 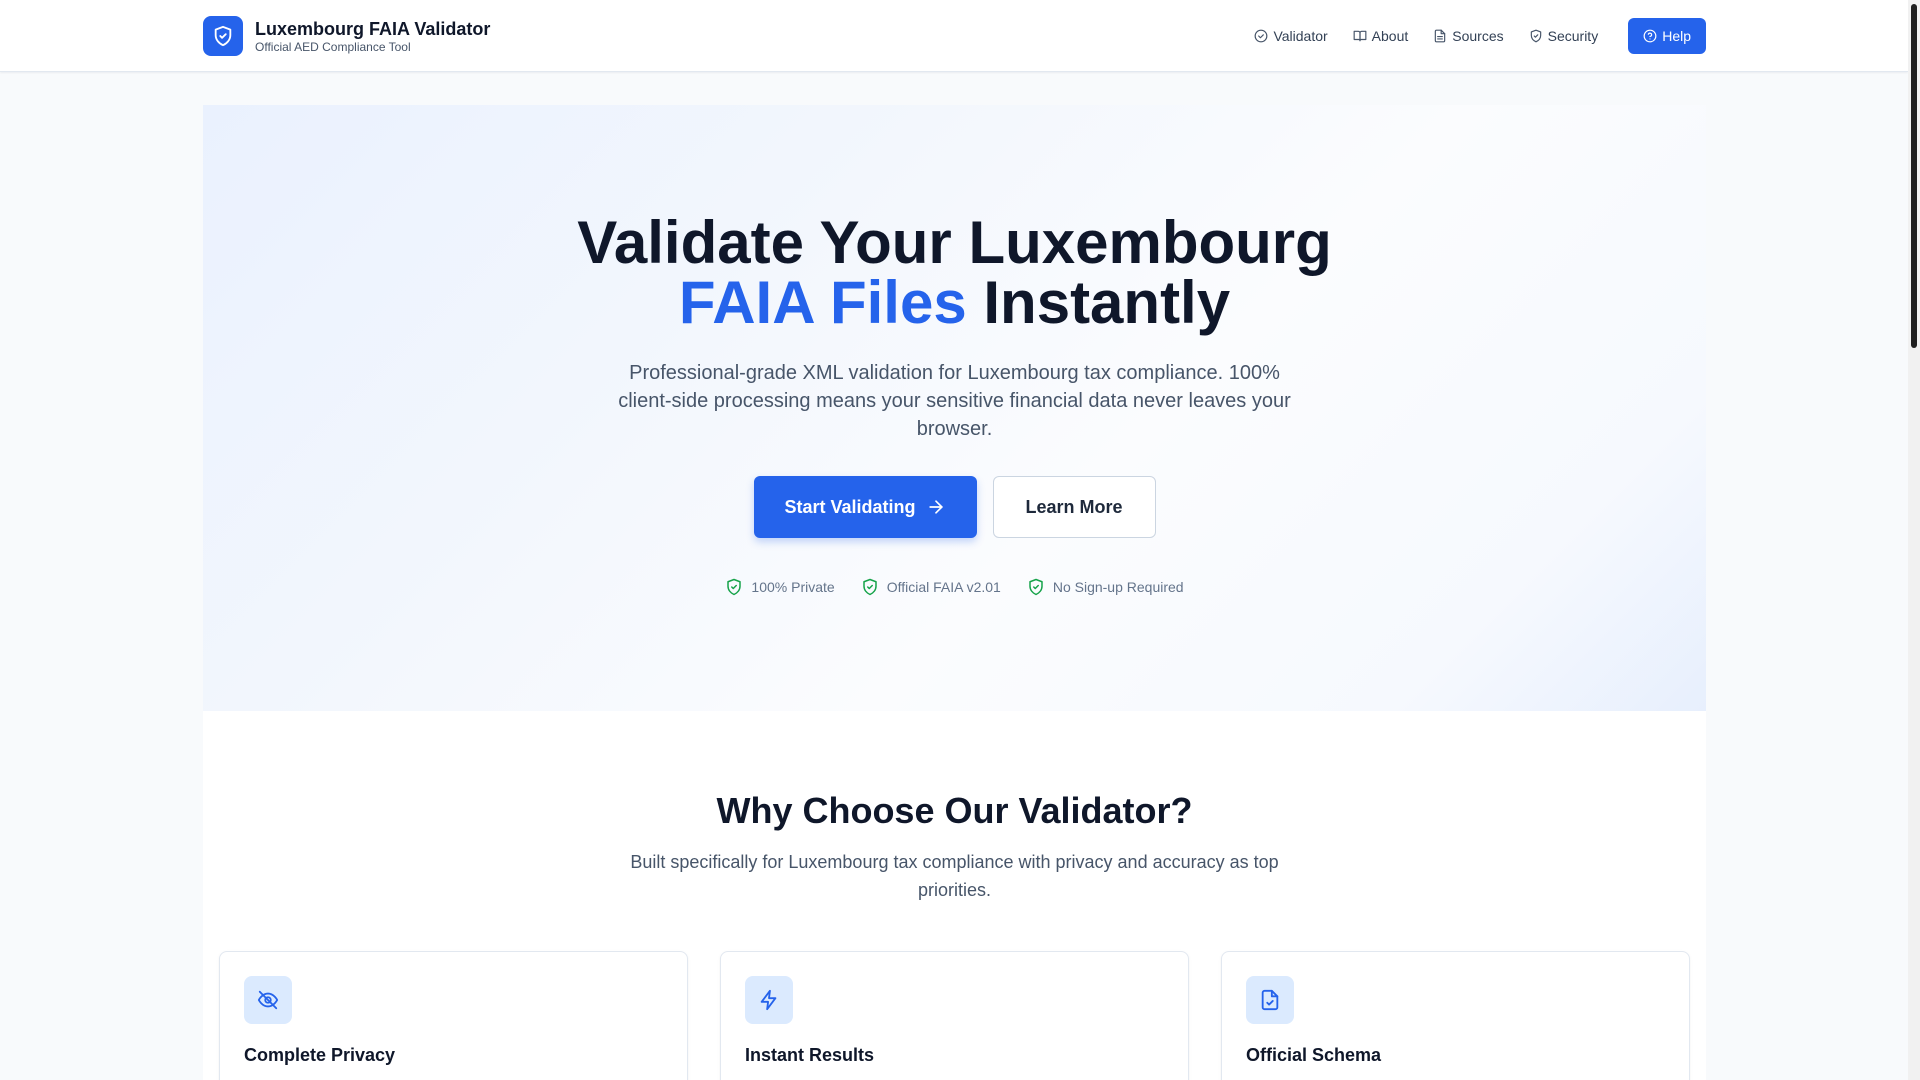 I want to click on hero-title-line1: Validate Your Luxembourg, so click(x=954, y=242).